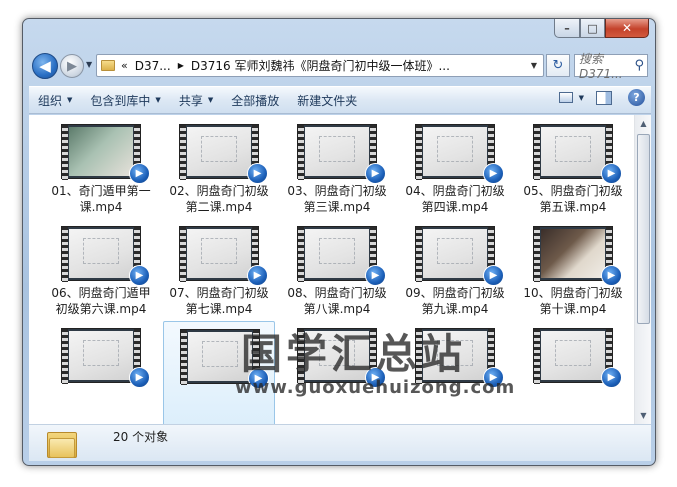  I want to click on refresh-icon: ↻, so click(558, 65).